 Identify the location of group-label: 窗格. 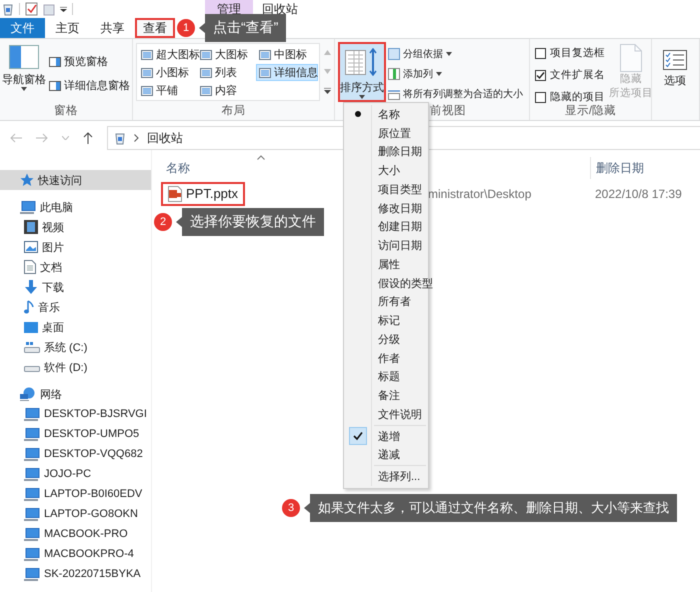
(66, 111).